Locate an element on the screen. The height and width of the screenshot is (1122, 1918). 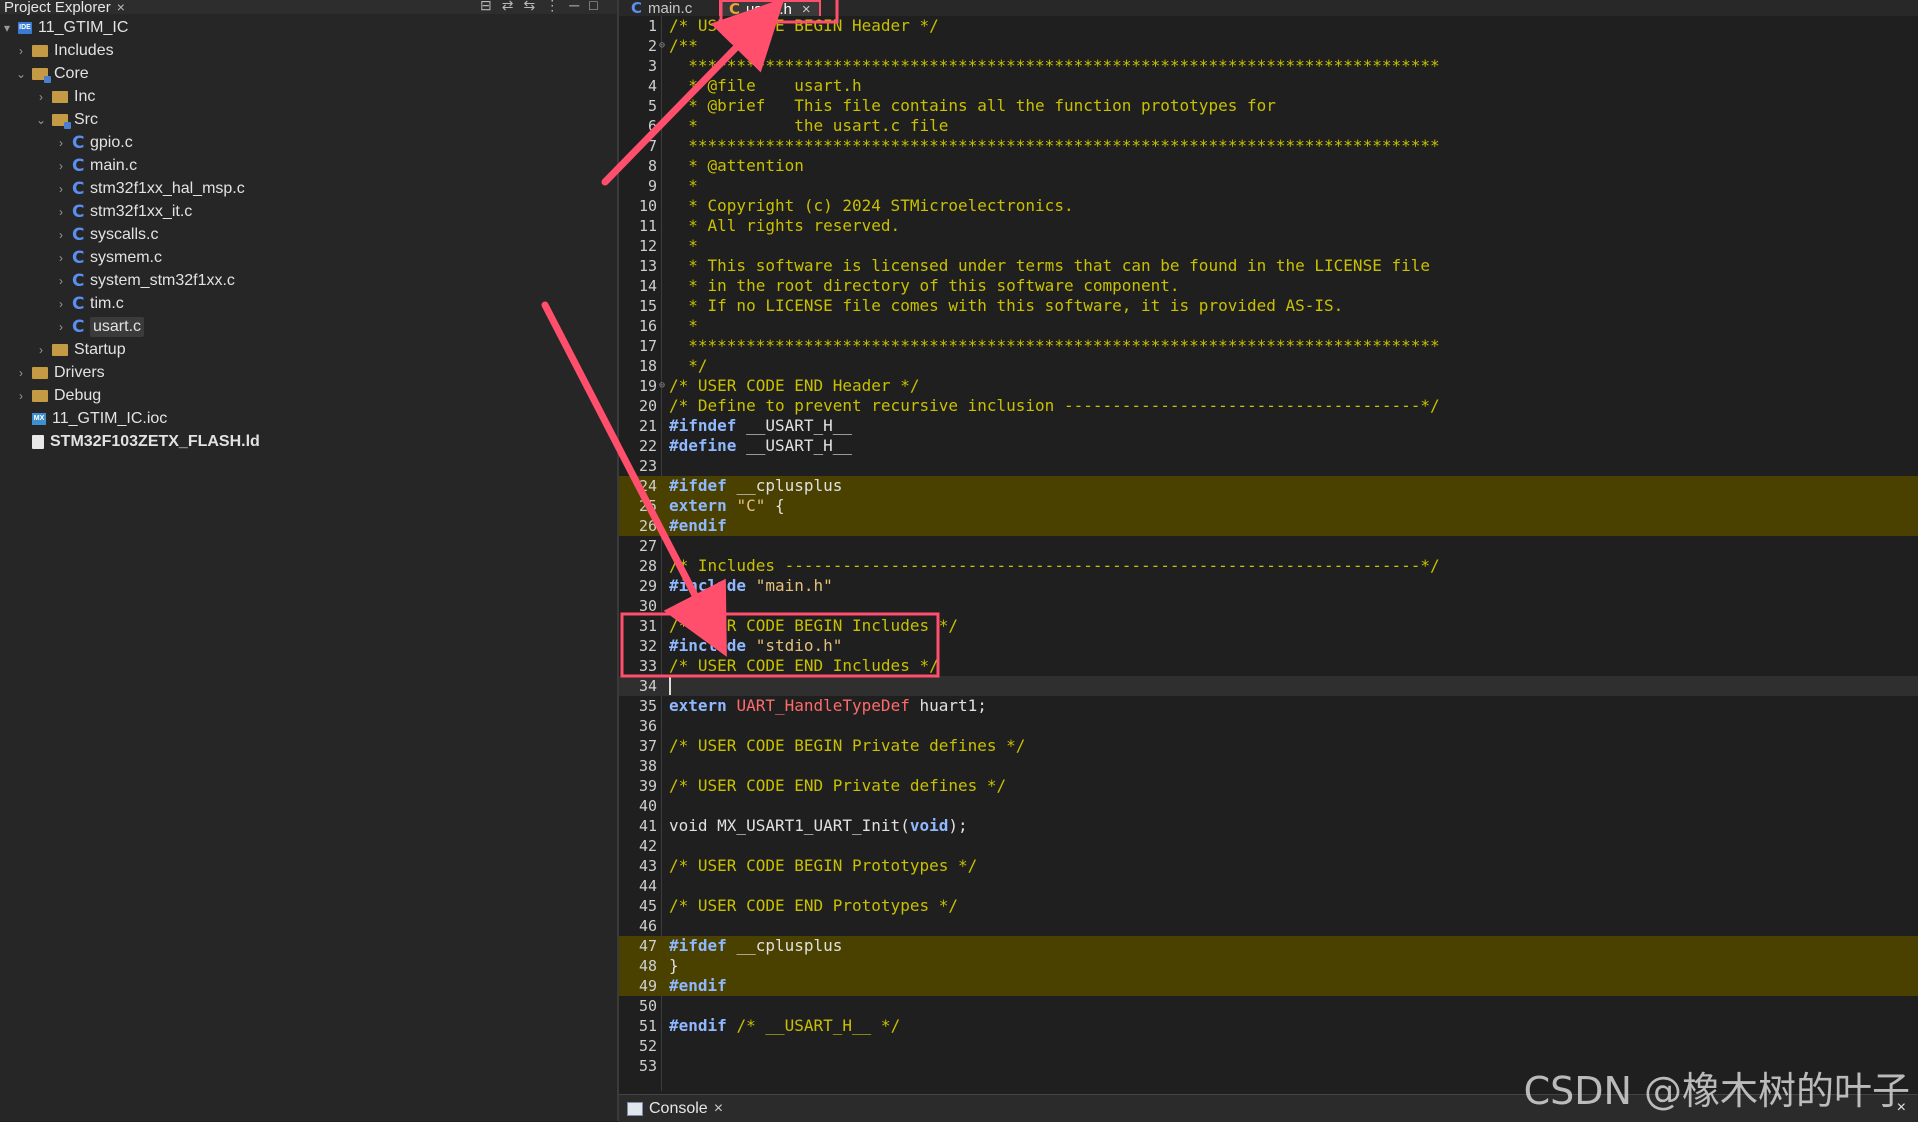
explorer-close-icon: × is located at coordinates (121, 7).